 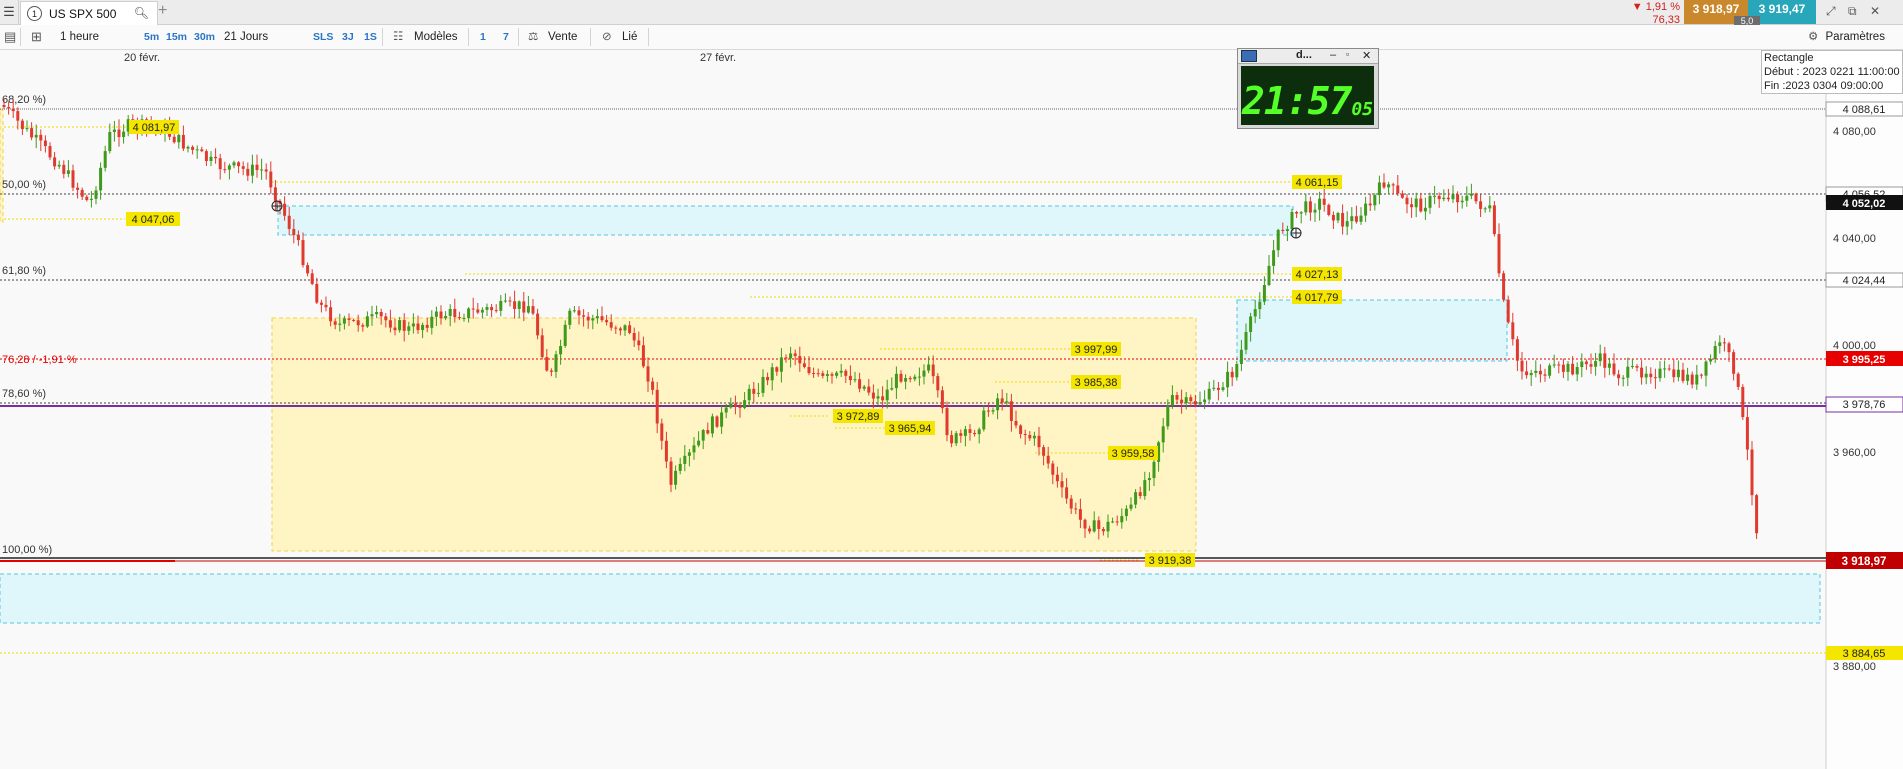 What do you see at coordinates (1649, 14) in the screenshot?
I see `price-change: ▼ 1,91 % 76,33` at bounding box center [1649, 14].